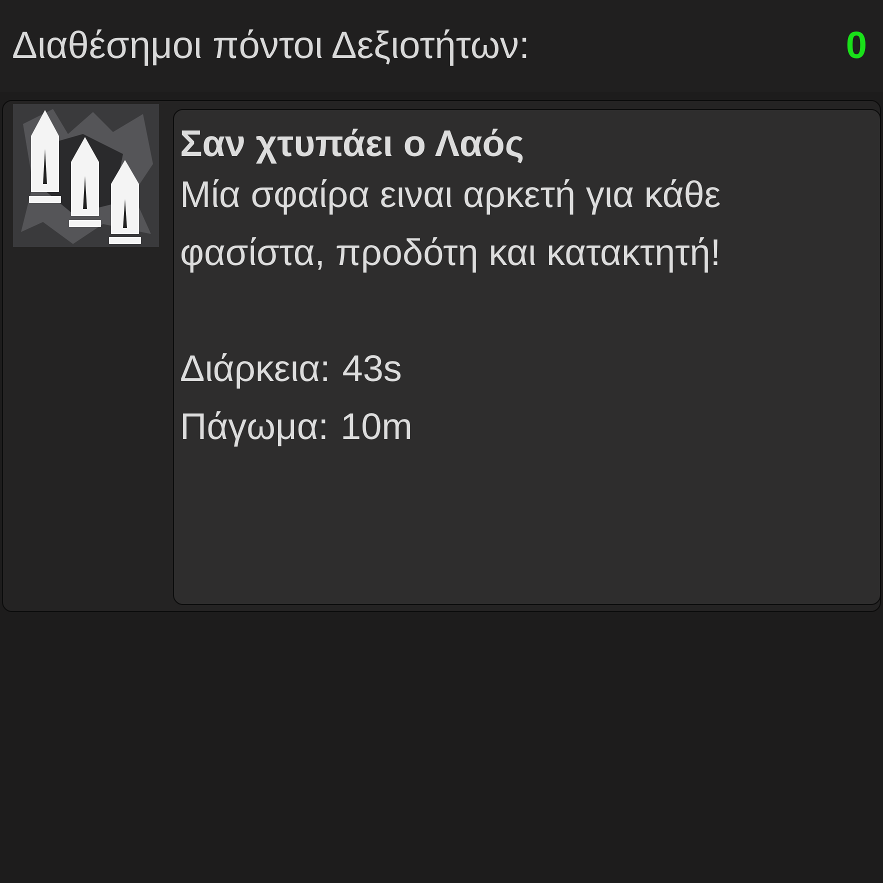 The width and height of the screenshot is (883, 883). What do you see at coordinates (255, 369) in the screenshot?
I see `stat-label: Διάρκεια:` at bounding box center [255, 369].